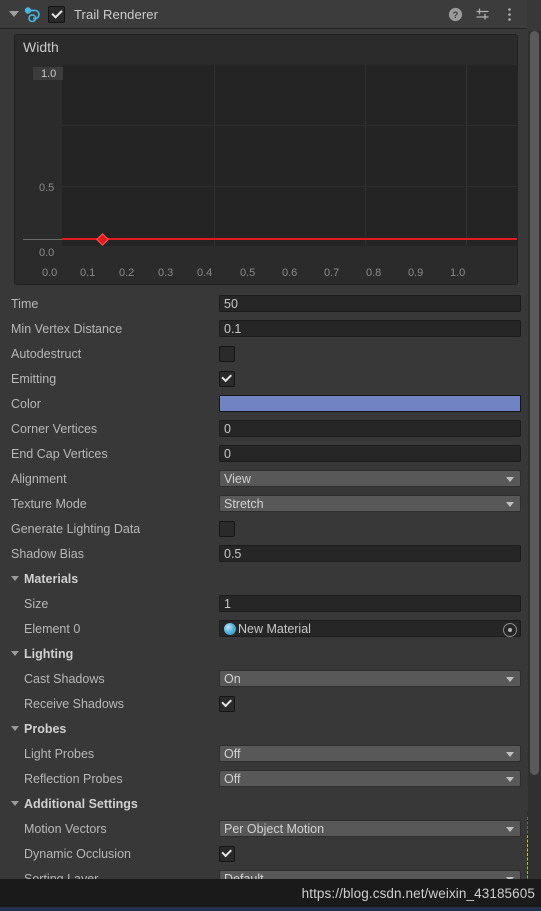  I want to click on dropdown-value: Off, so click(232, 753).